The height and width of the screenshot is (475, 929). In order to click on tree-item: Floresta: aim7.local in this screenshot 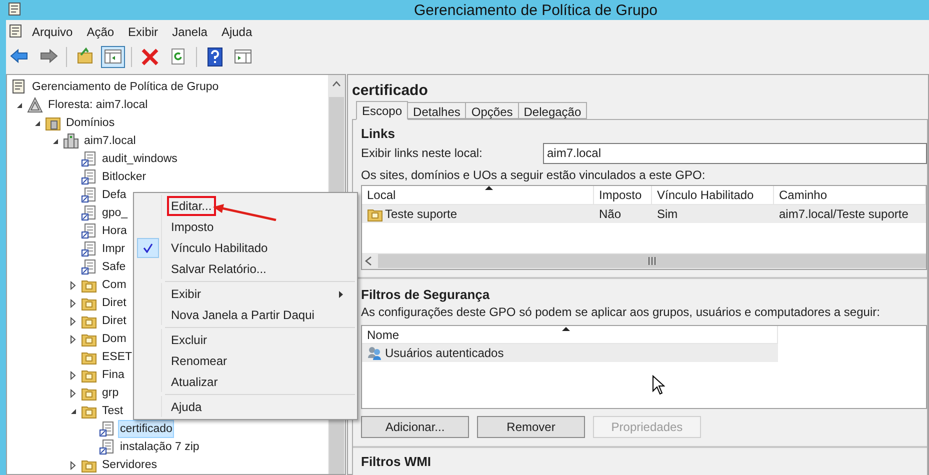, I will do `click(98, 105)`.